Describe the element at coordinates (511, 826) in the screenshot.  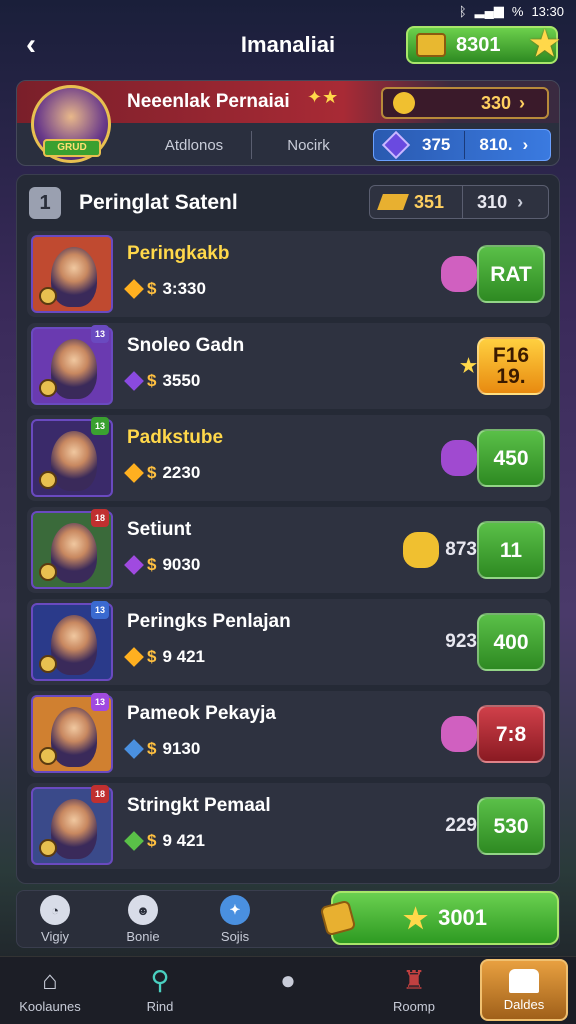
I see `action-button: 530` at that location.